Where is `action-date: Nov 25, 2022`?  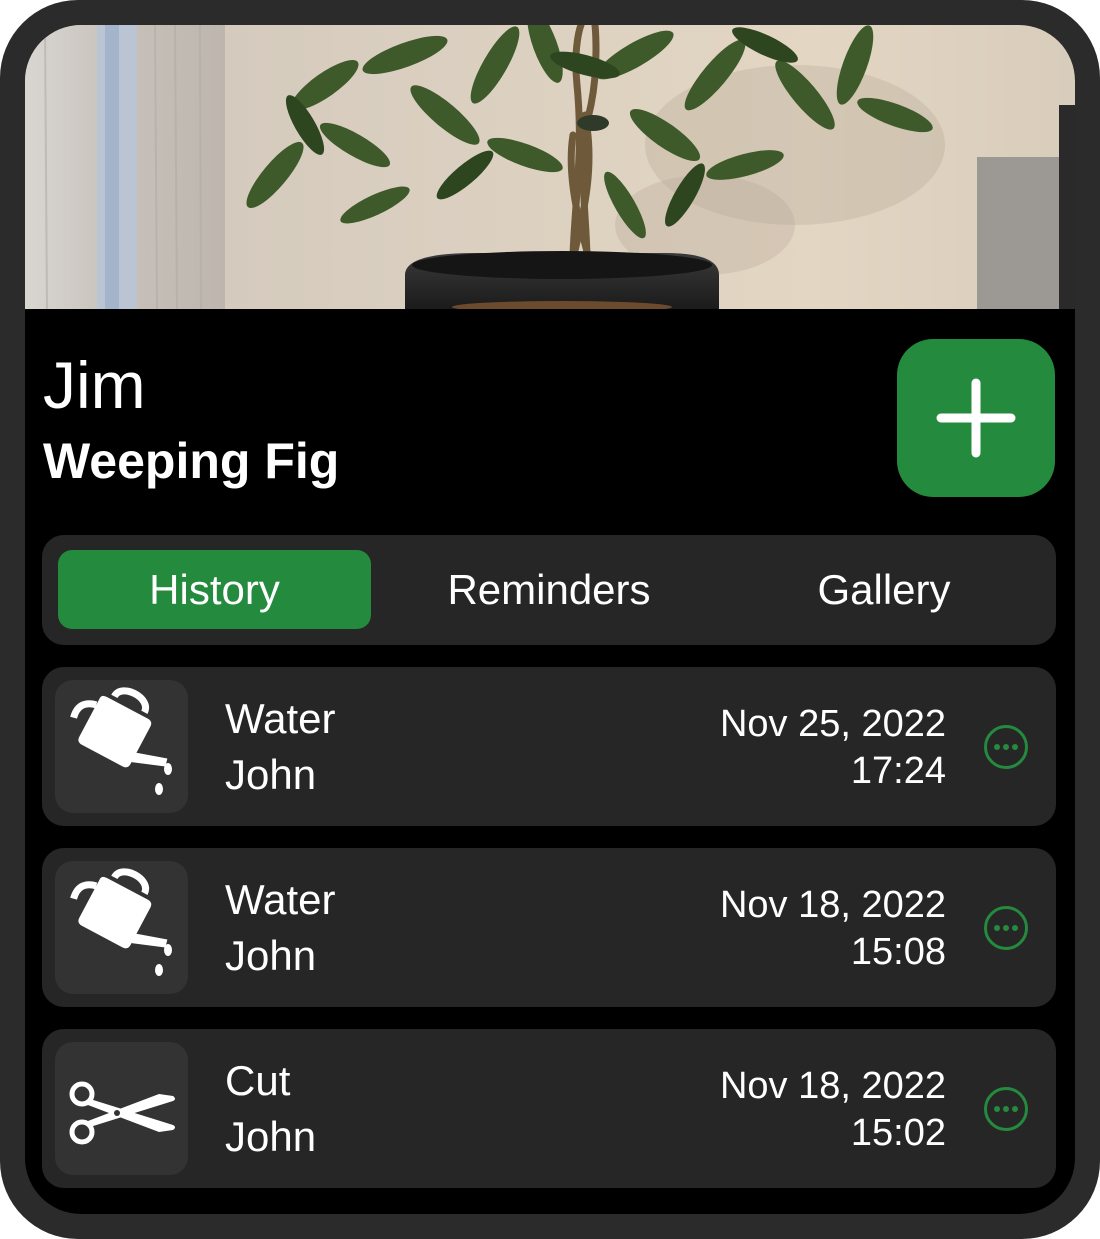
action-date: Nov 25, 2022 is located at coordinates (832, 724).